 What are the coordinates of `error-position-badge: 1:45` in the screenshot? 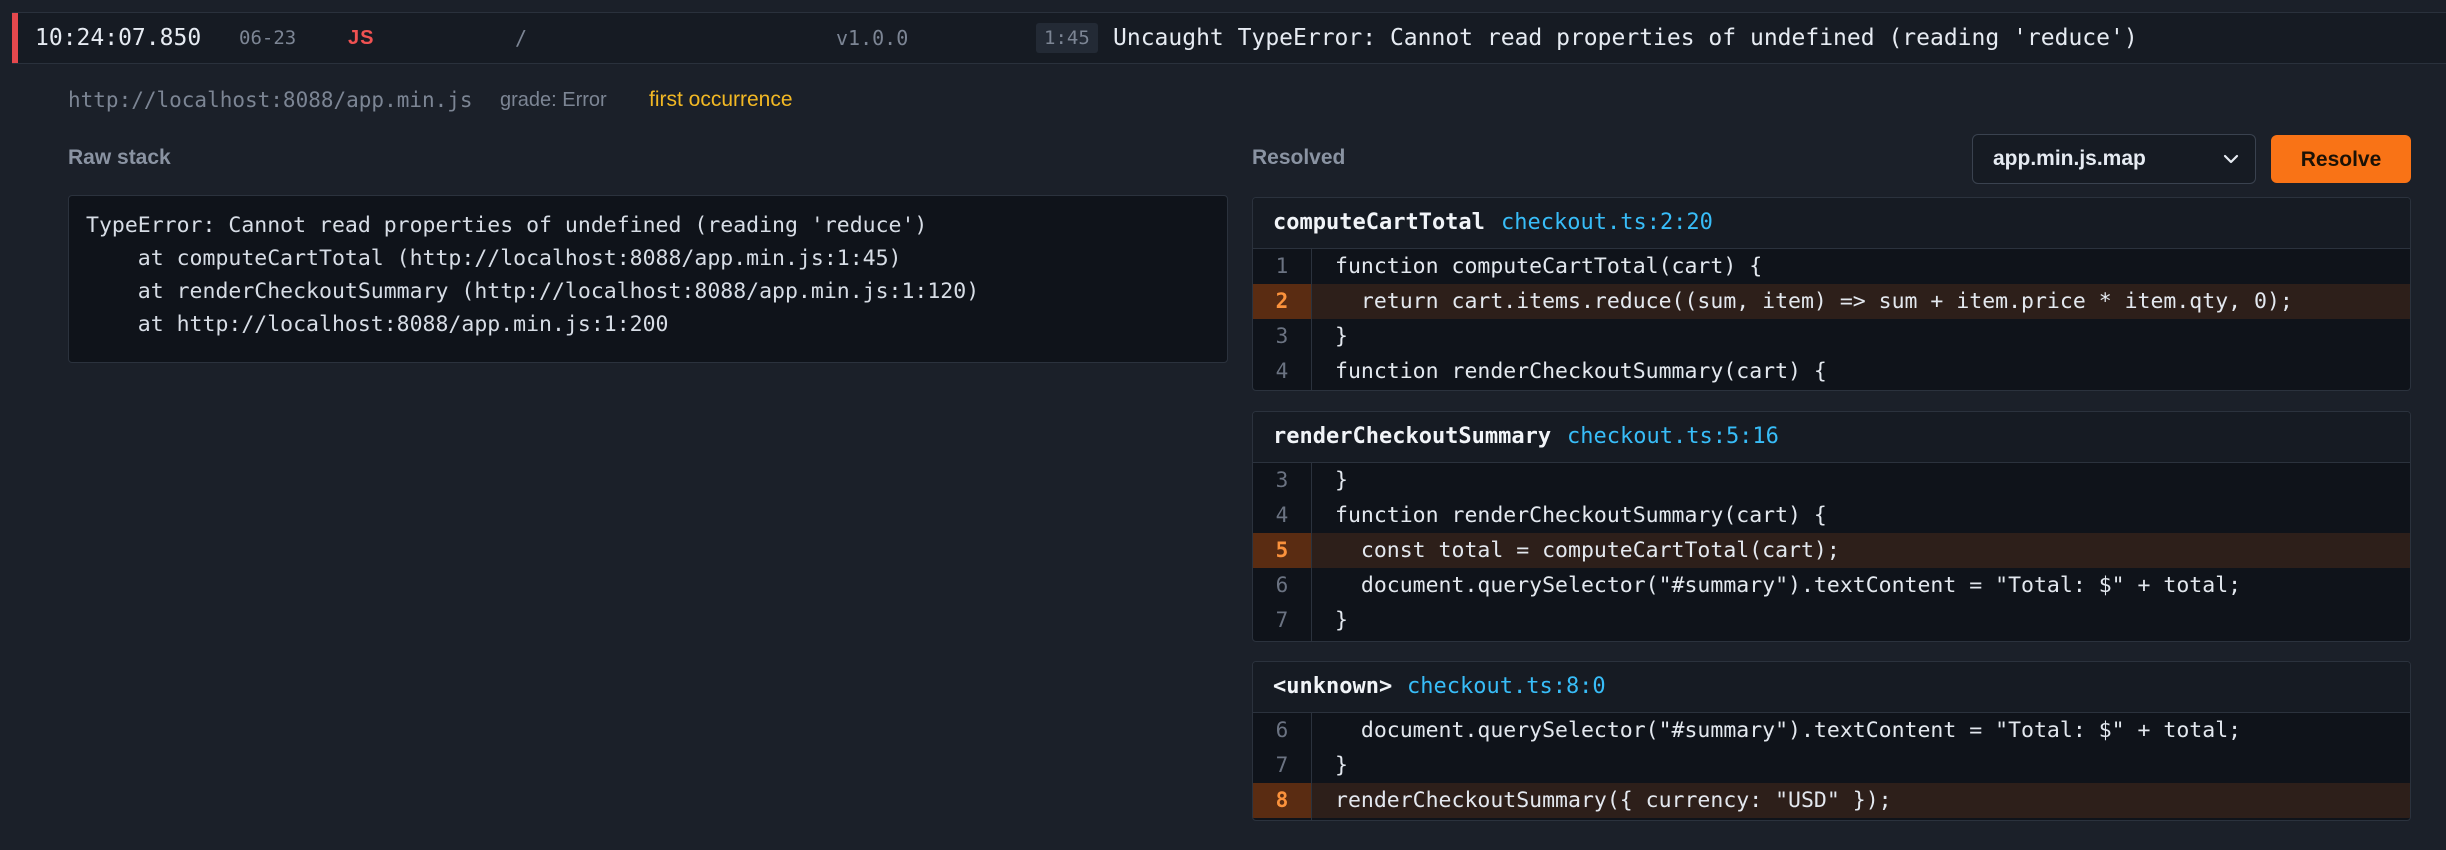 It's located at (1067, 38).